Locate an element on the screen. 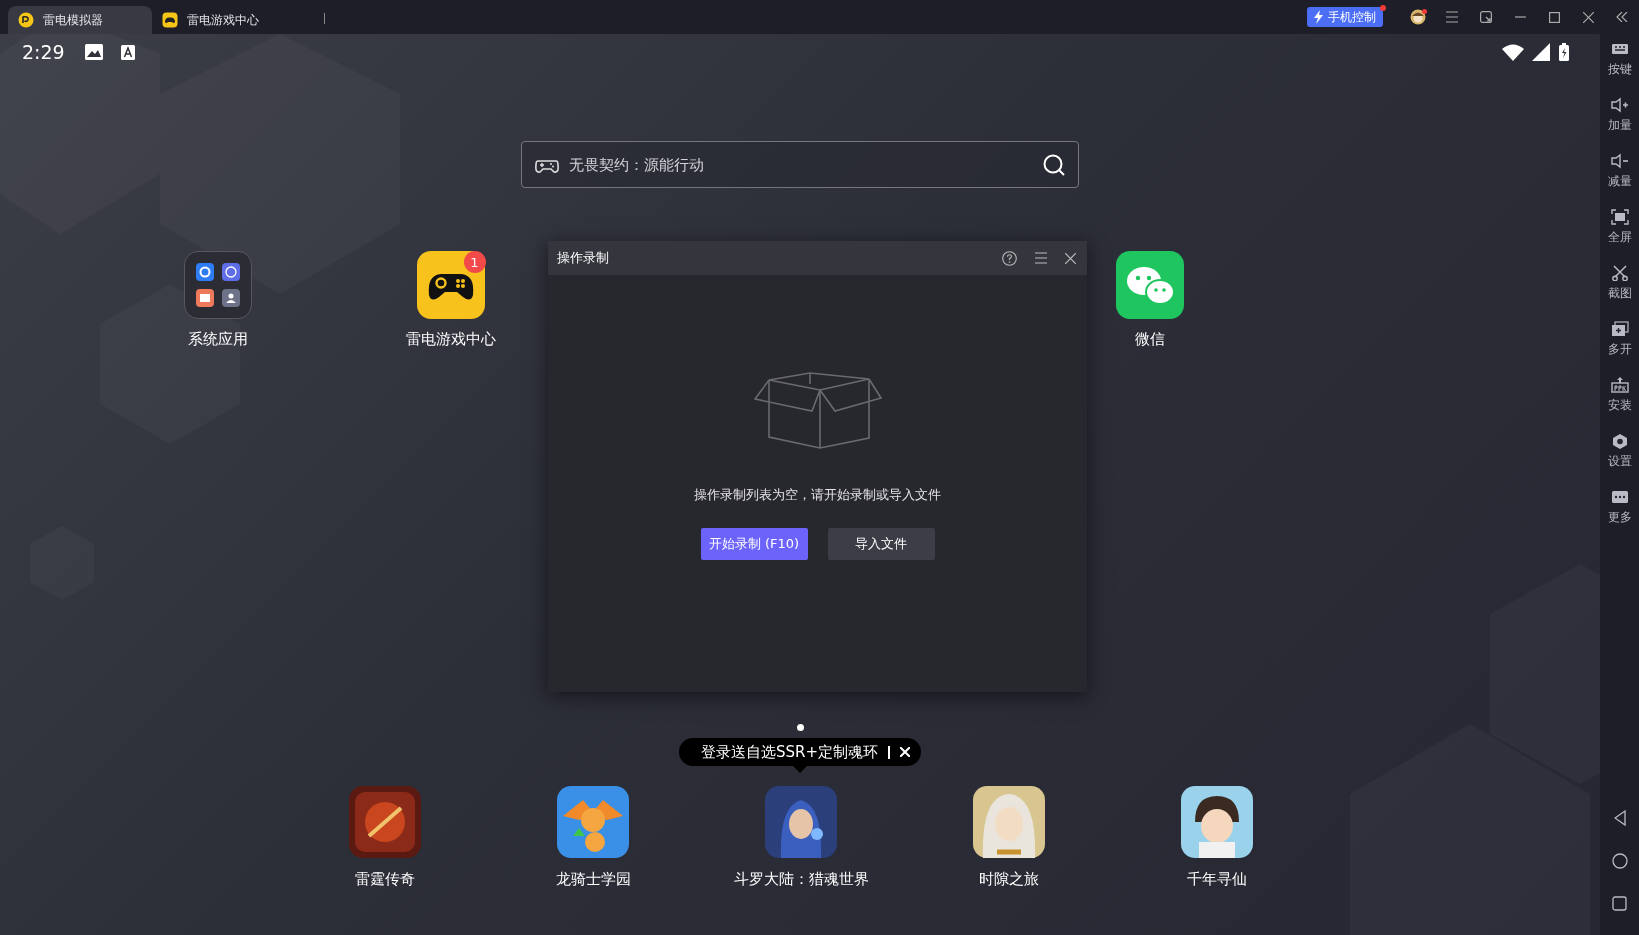 The height and width of the screenshot is (935, 1639). sidebar-button: 截图 is located at coordinates (1619, 293).